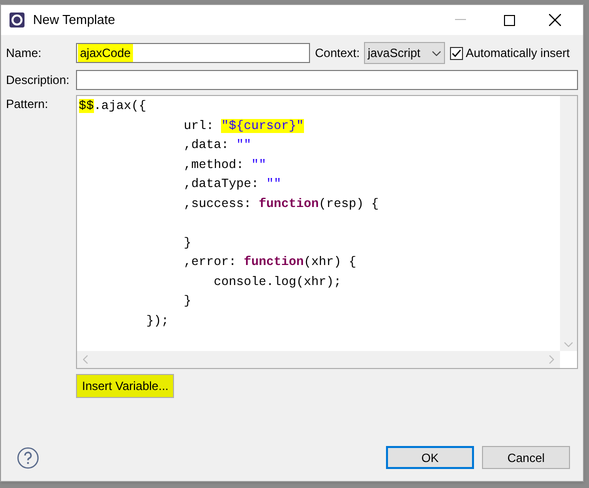 The image size is (589, 488). Describe the element at coordinates (74, 20) in the screenshot. I see `window-title: New Template` at that location.